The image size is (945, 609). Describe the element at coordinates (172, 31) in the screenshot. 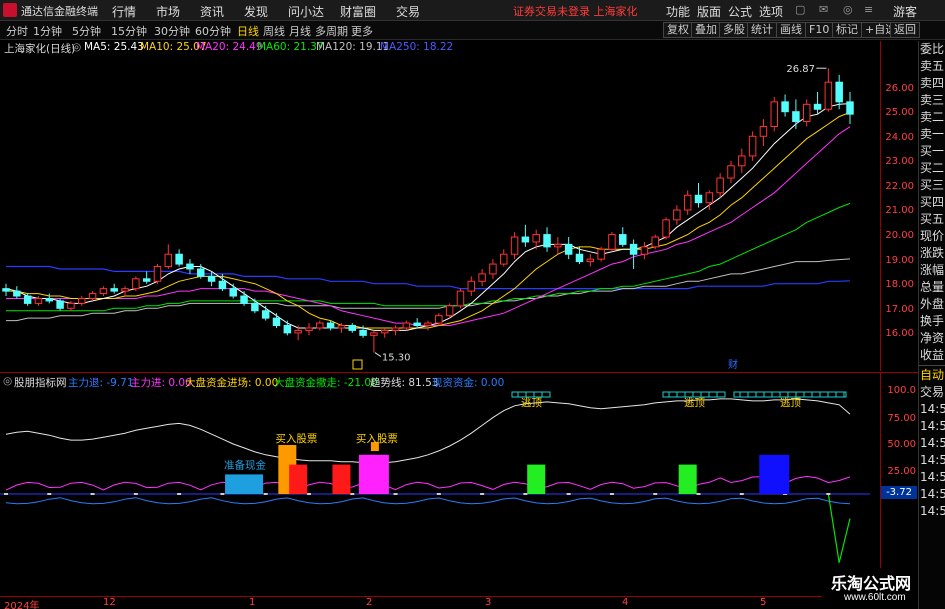

I see `period-30min: 30分钟` at that location.